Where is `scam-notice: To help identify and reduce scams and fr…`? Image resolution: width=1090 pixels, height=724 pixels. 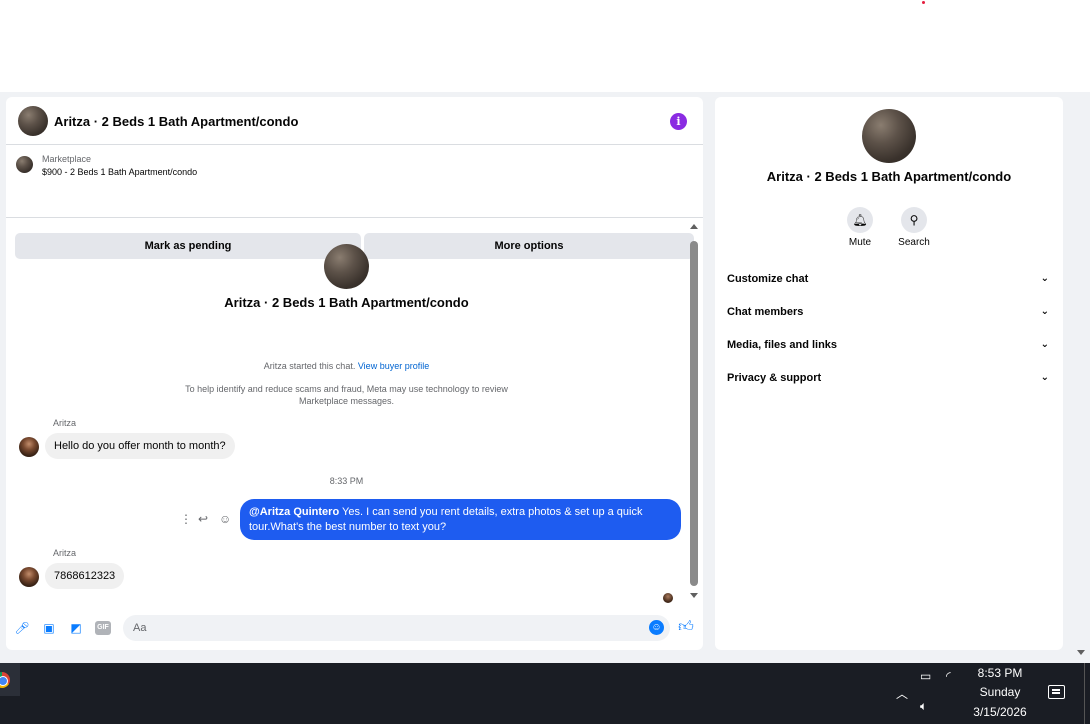 scam-notice: To help identify and reduce scams and fr… is located at coordinates (346, 395).